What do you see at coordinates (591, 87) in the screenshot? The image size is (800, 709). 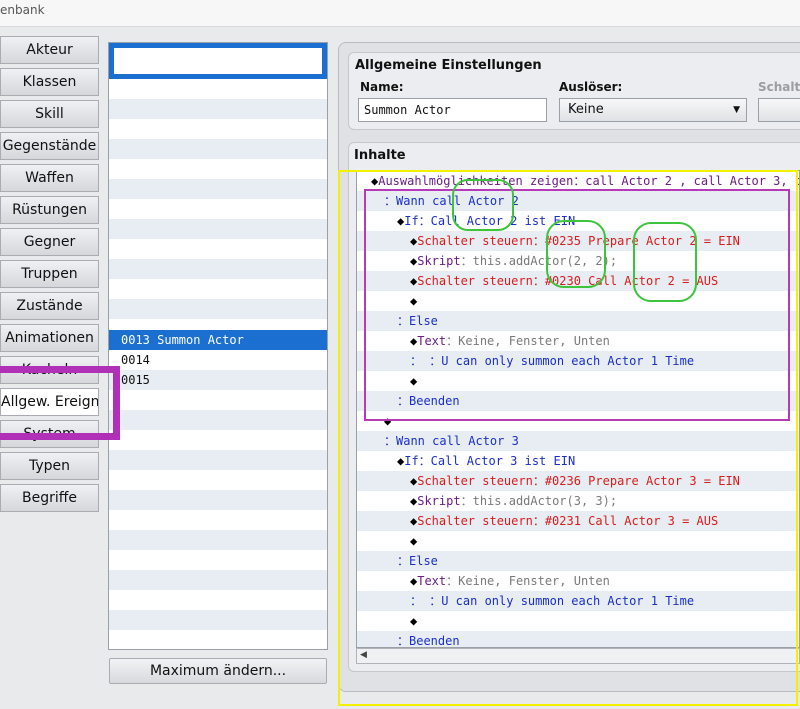 I see `trigger-label: Auslöser:` at bounding box center [591, 87].